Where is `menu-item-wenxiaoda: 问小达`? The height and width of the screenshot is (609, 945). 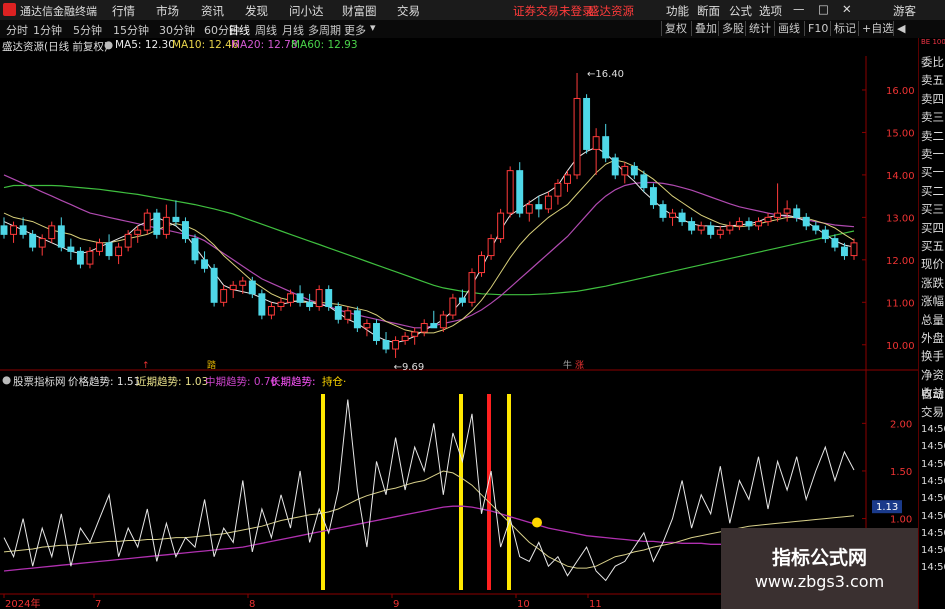
menu-item-wenxiaoda: 问小达 is located at coordinates (306, 11).